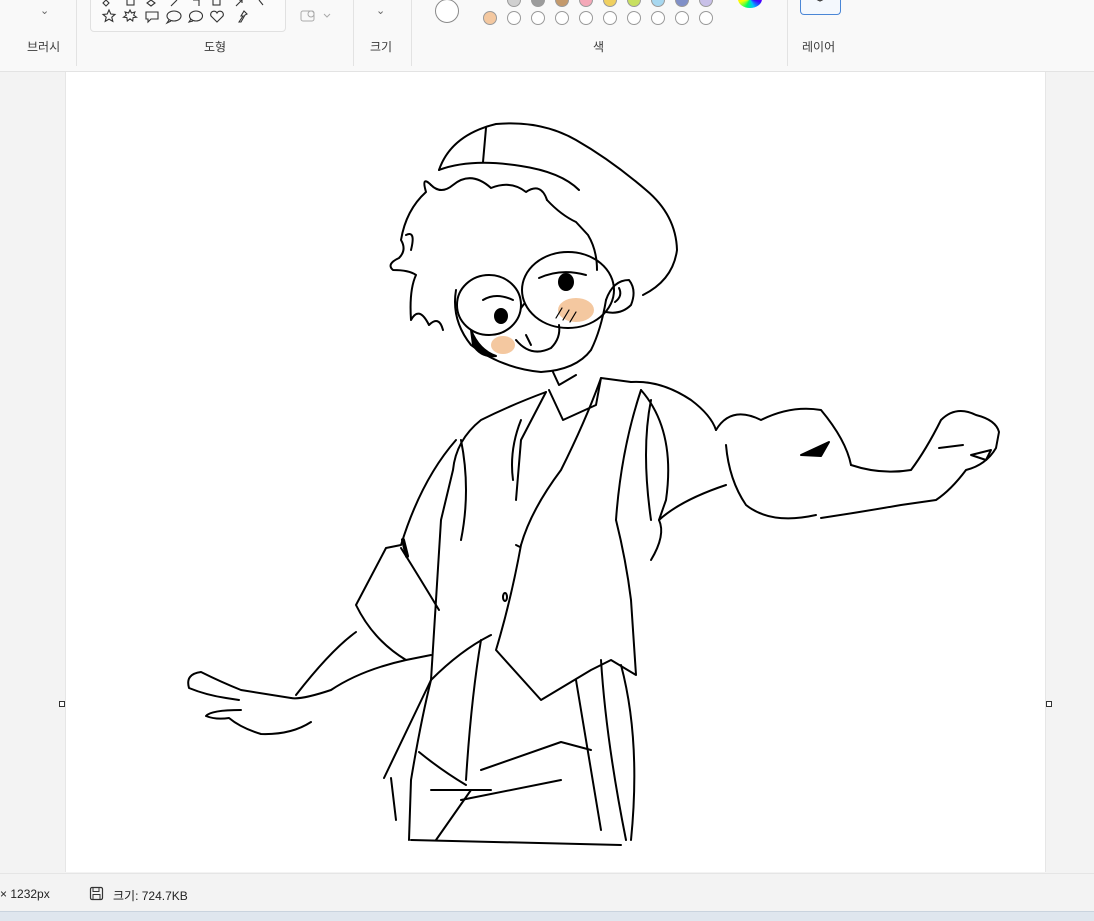  What do you see at coordinates (215, 47) in the screenshot?
I see `shapes-group-label: 도형` at bounding box center [215, 47].